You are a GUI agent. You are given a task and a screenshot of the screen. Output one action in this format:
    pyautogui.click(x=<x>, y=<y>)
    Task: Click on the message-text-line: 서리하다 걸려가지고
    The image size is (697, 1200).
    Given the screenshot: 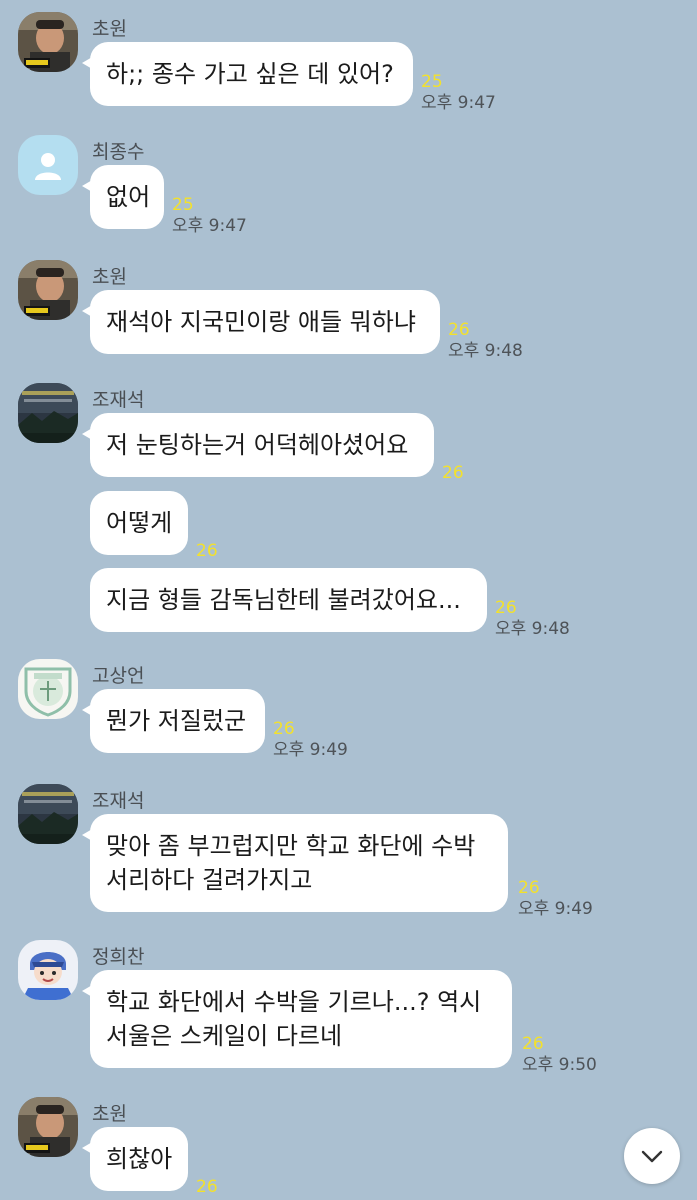 What is the action you would take?
    pyautogui.click(x=209, y=880)
    